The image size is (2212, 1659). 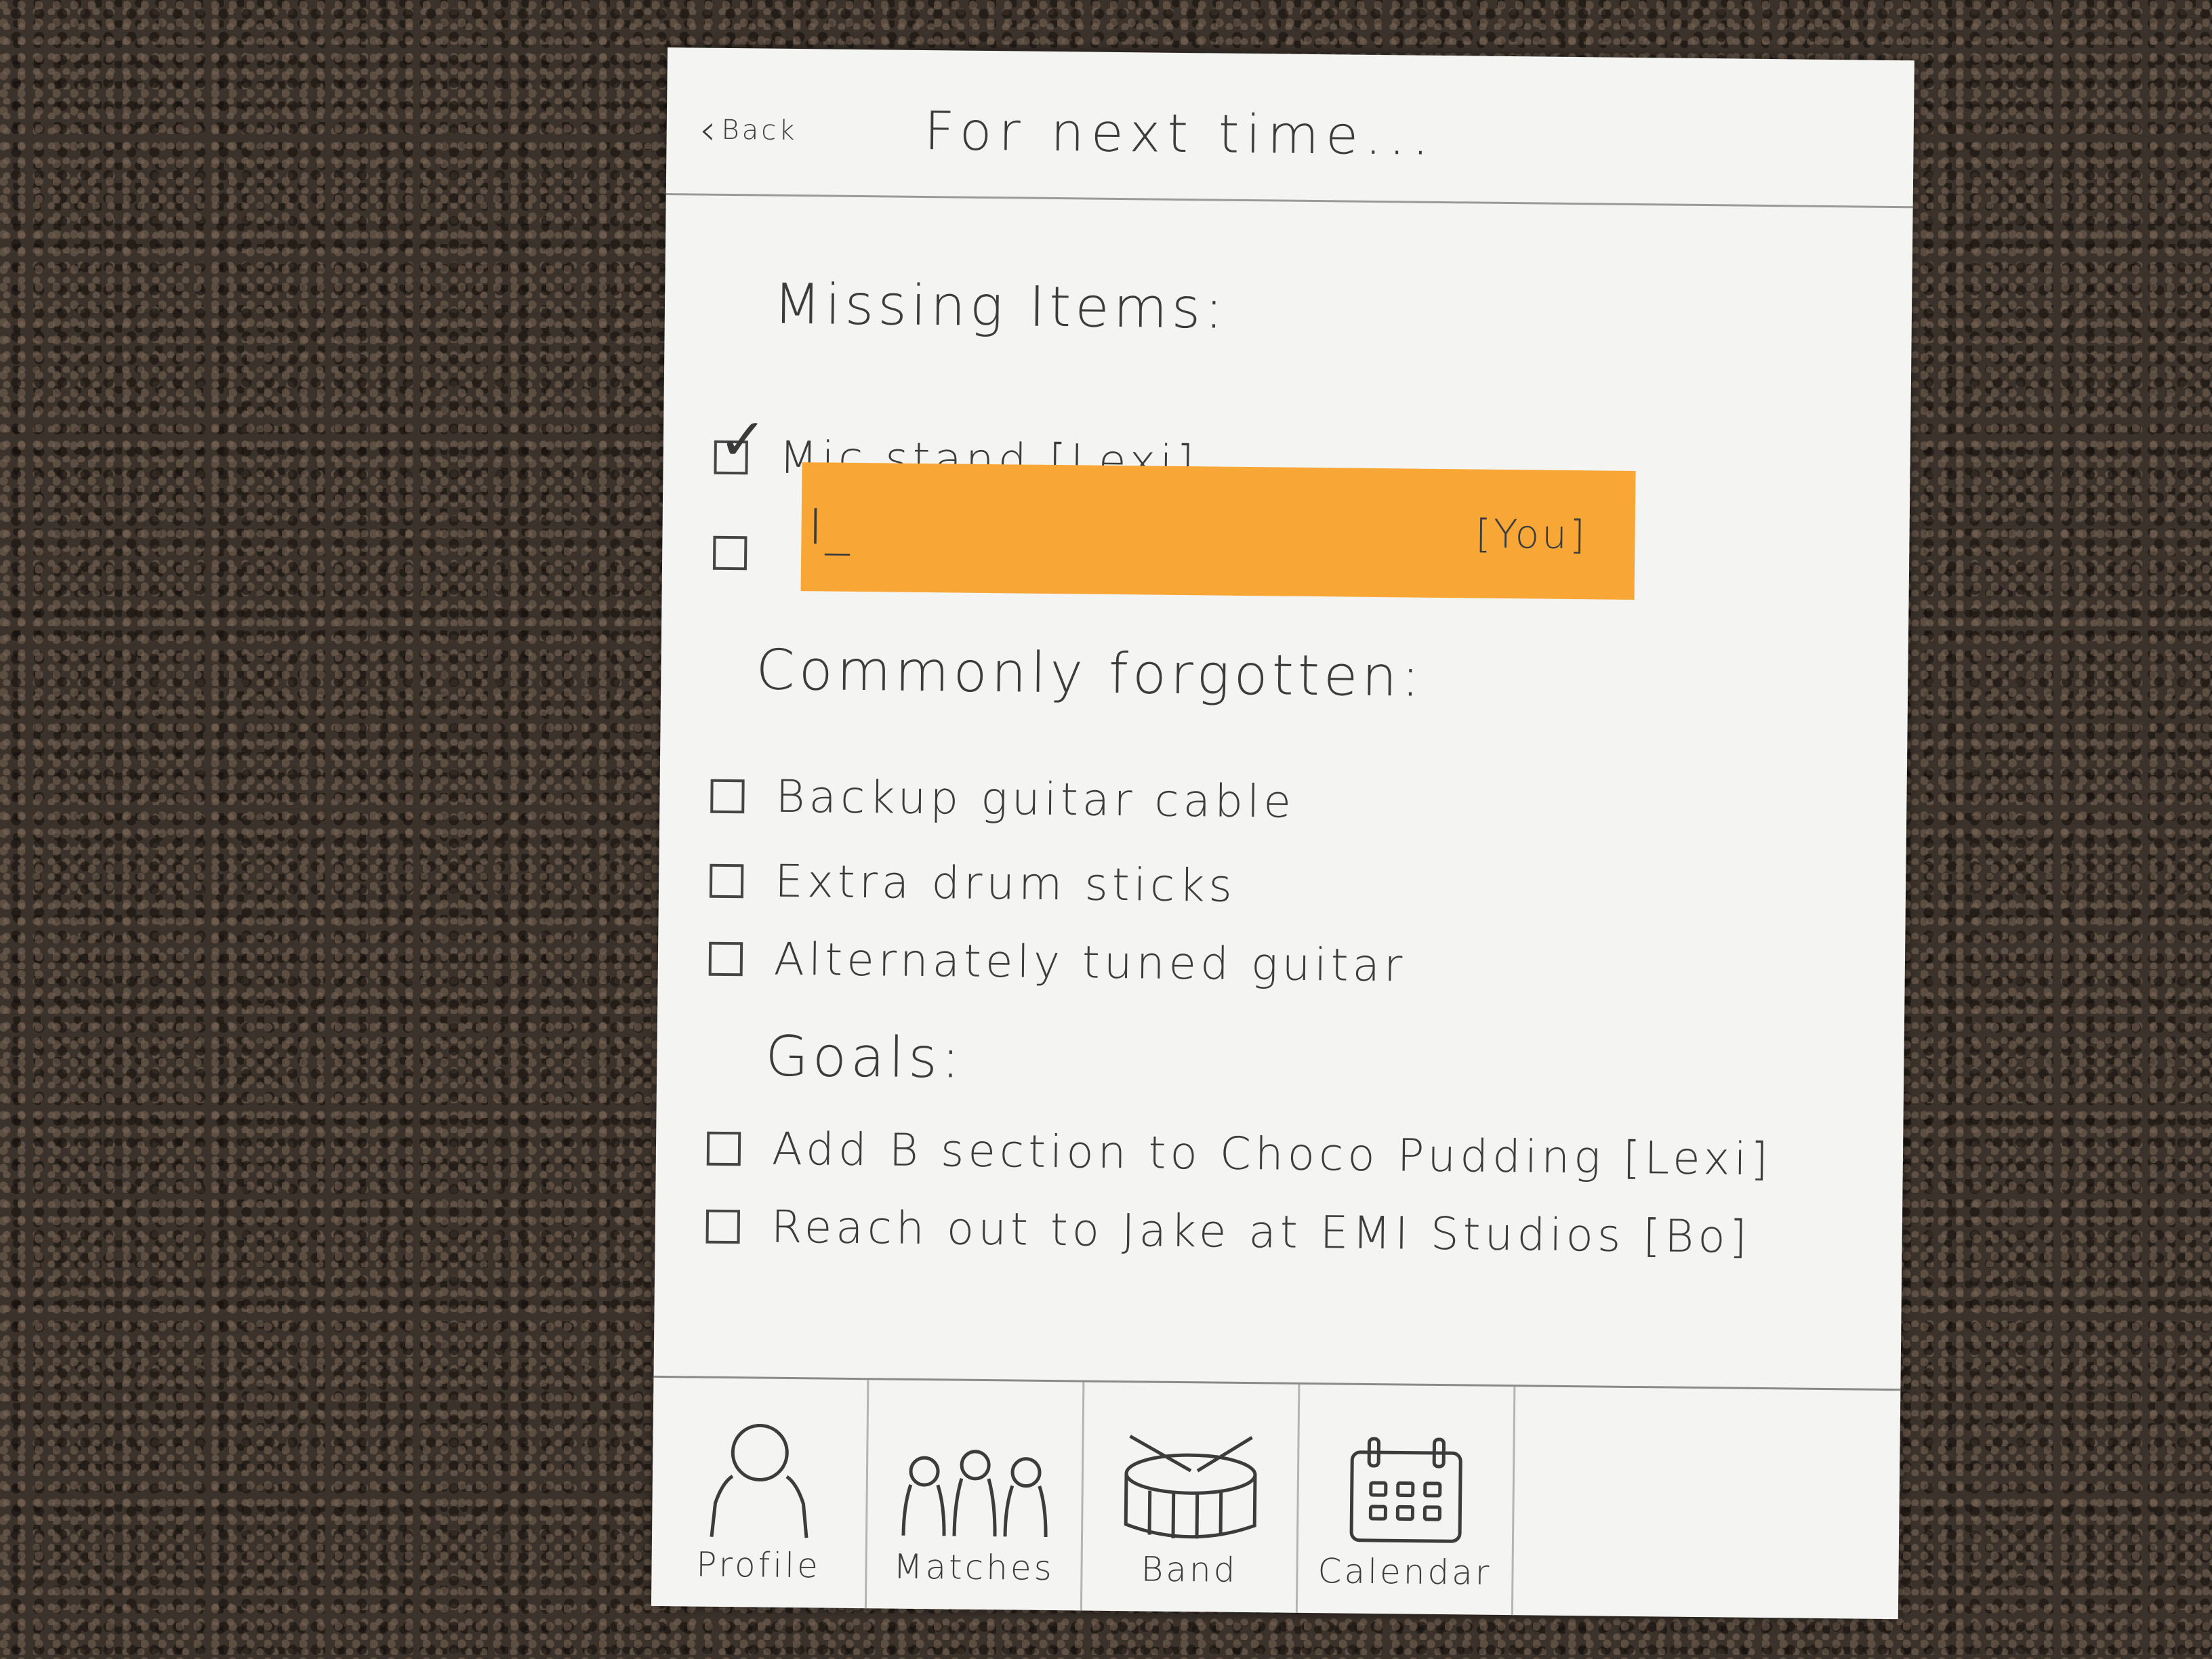 I want to click on tab-matches: Matches, so click(x=975, y=1497).